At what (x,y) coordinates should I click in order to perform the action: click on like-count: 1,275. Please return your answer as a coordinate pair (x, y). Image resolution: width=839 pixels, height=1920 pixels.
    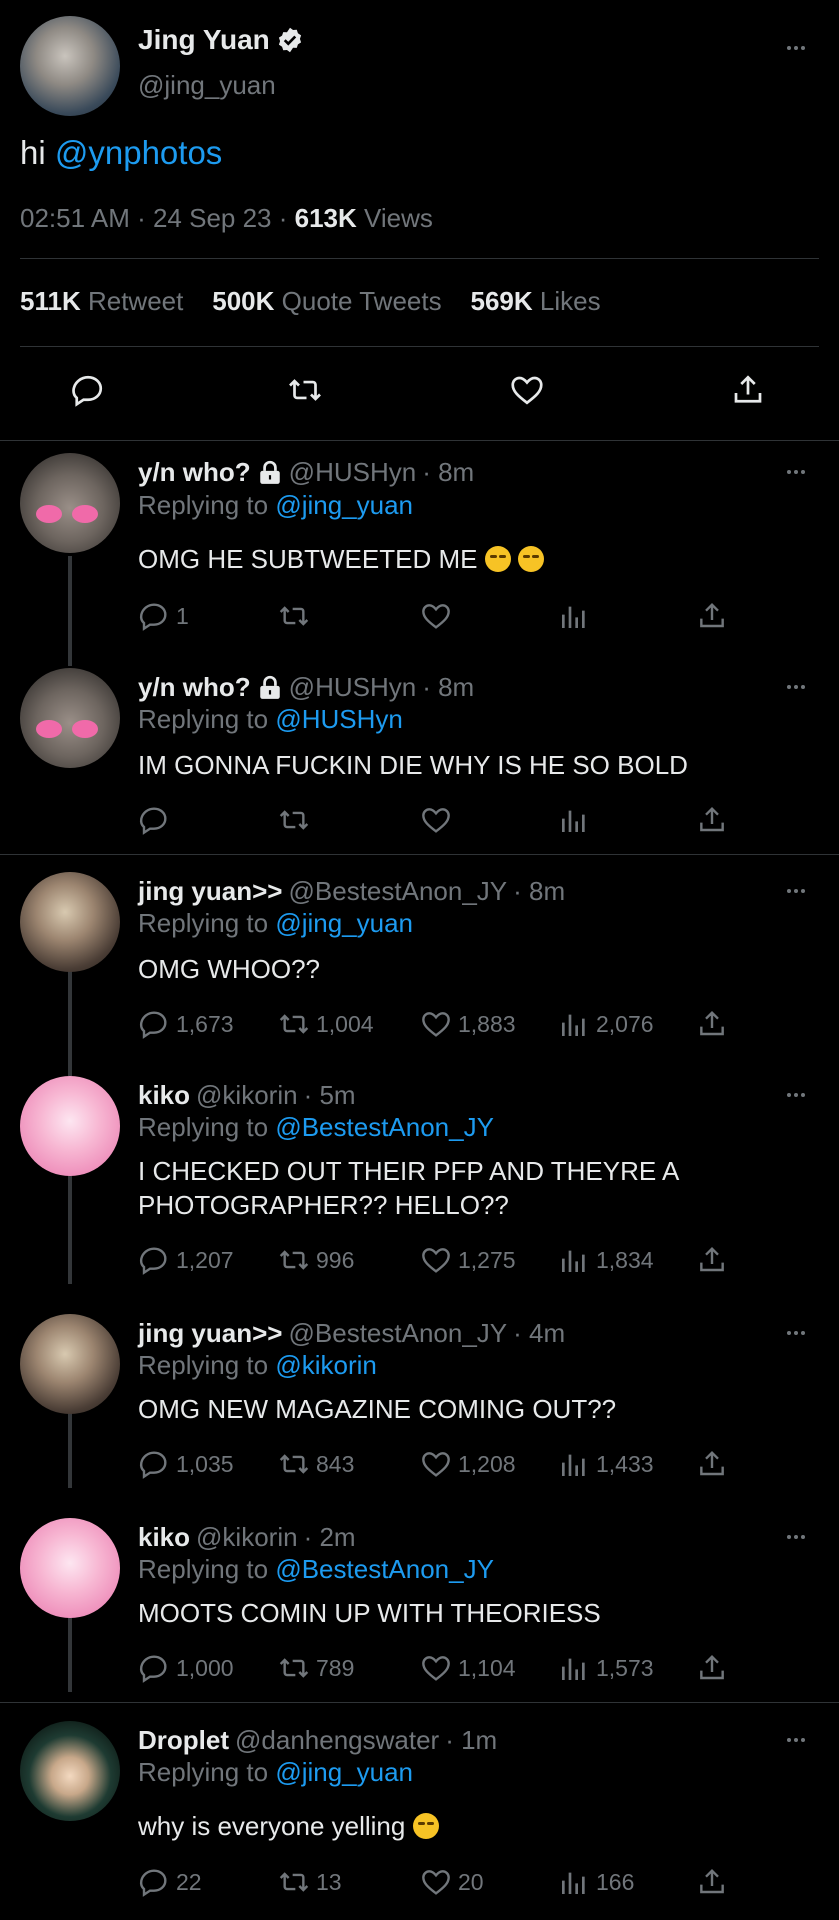
    Looking at the image, I should click on (487, 1259).